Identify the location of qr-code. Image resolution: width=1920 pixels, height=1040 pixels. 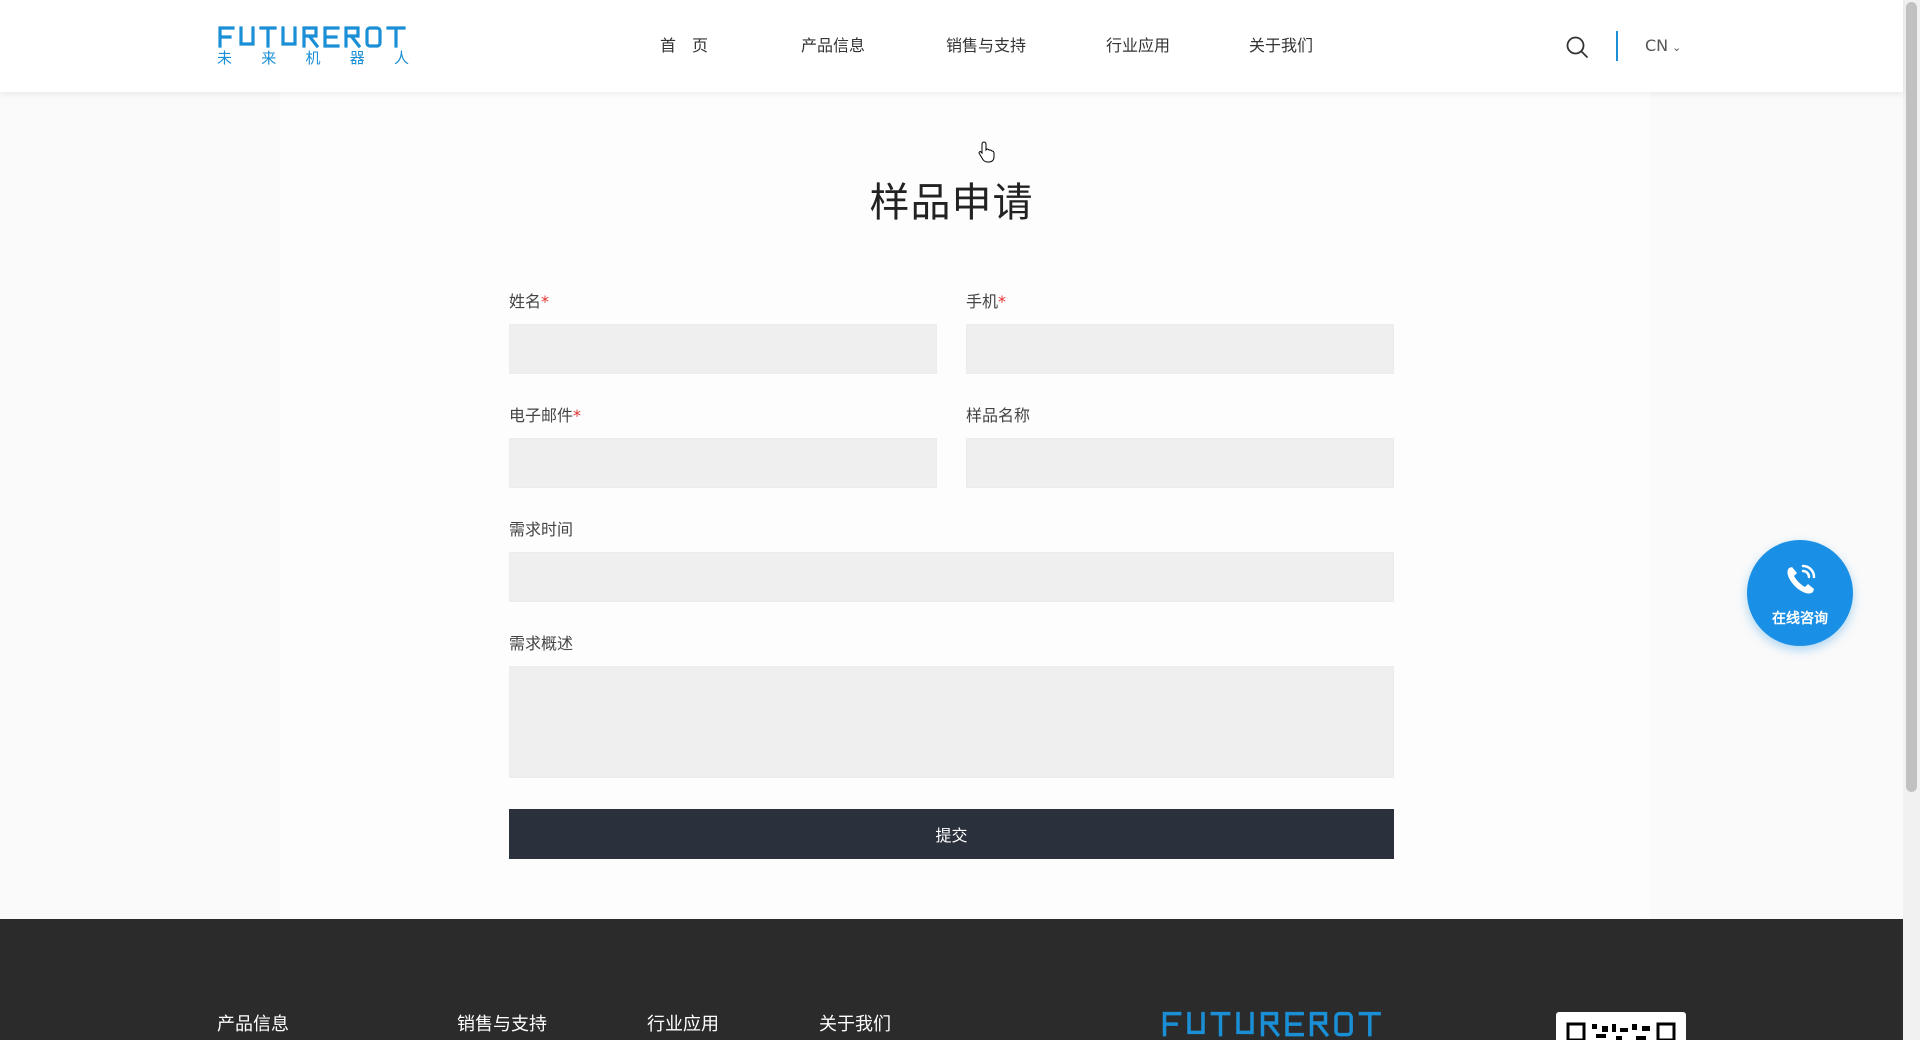
(1621, 1026).